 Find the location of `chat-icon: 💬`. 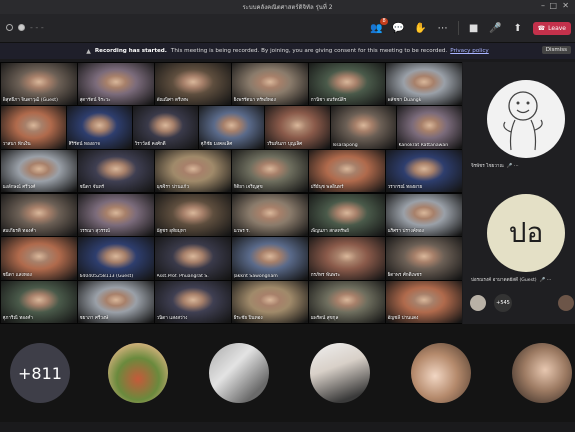

chat-icon: 💬 is located at coordinates (399, 28).